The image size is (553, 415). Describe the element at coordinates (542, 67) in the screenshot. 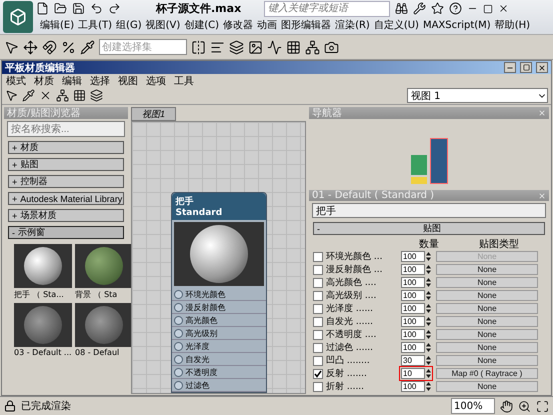

I see `close-button` at that location.